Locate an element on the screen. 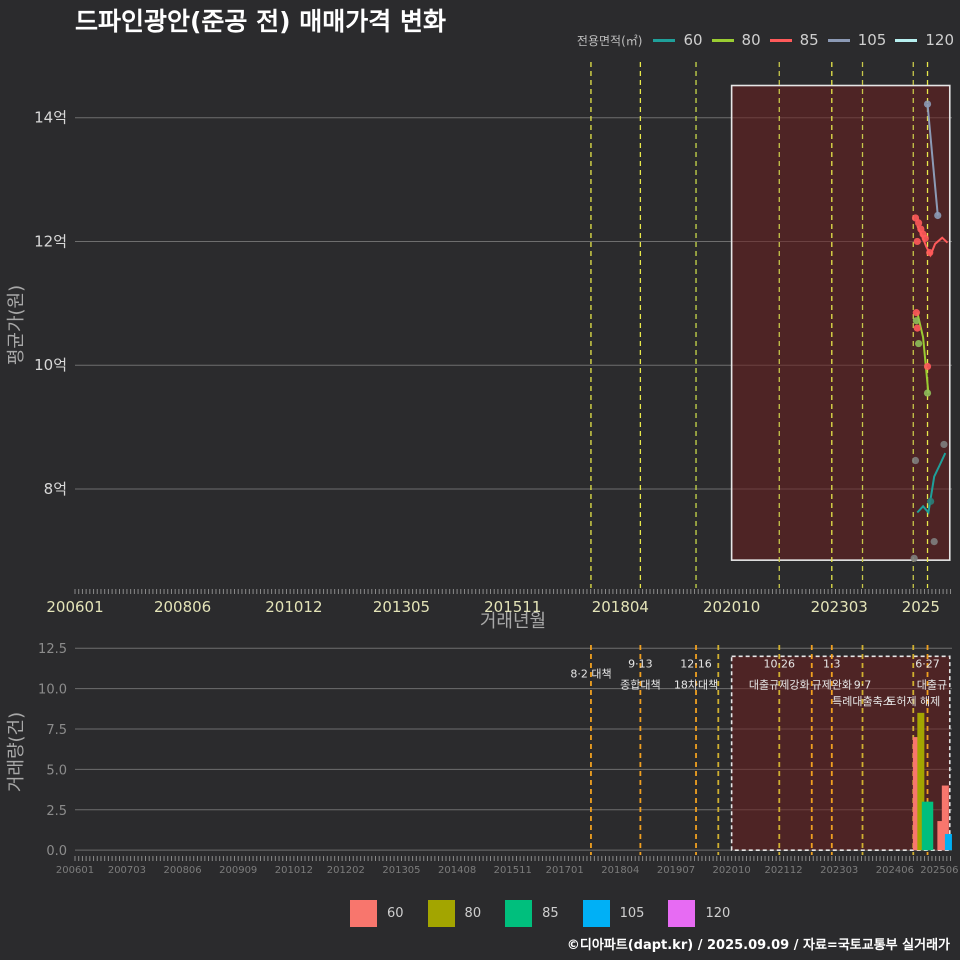 The image size is (960, 960). x-tick-label: 2025 is located at coordinates (921, 607).